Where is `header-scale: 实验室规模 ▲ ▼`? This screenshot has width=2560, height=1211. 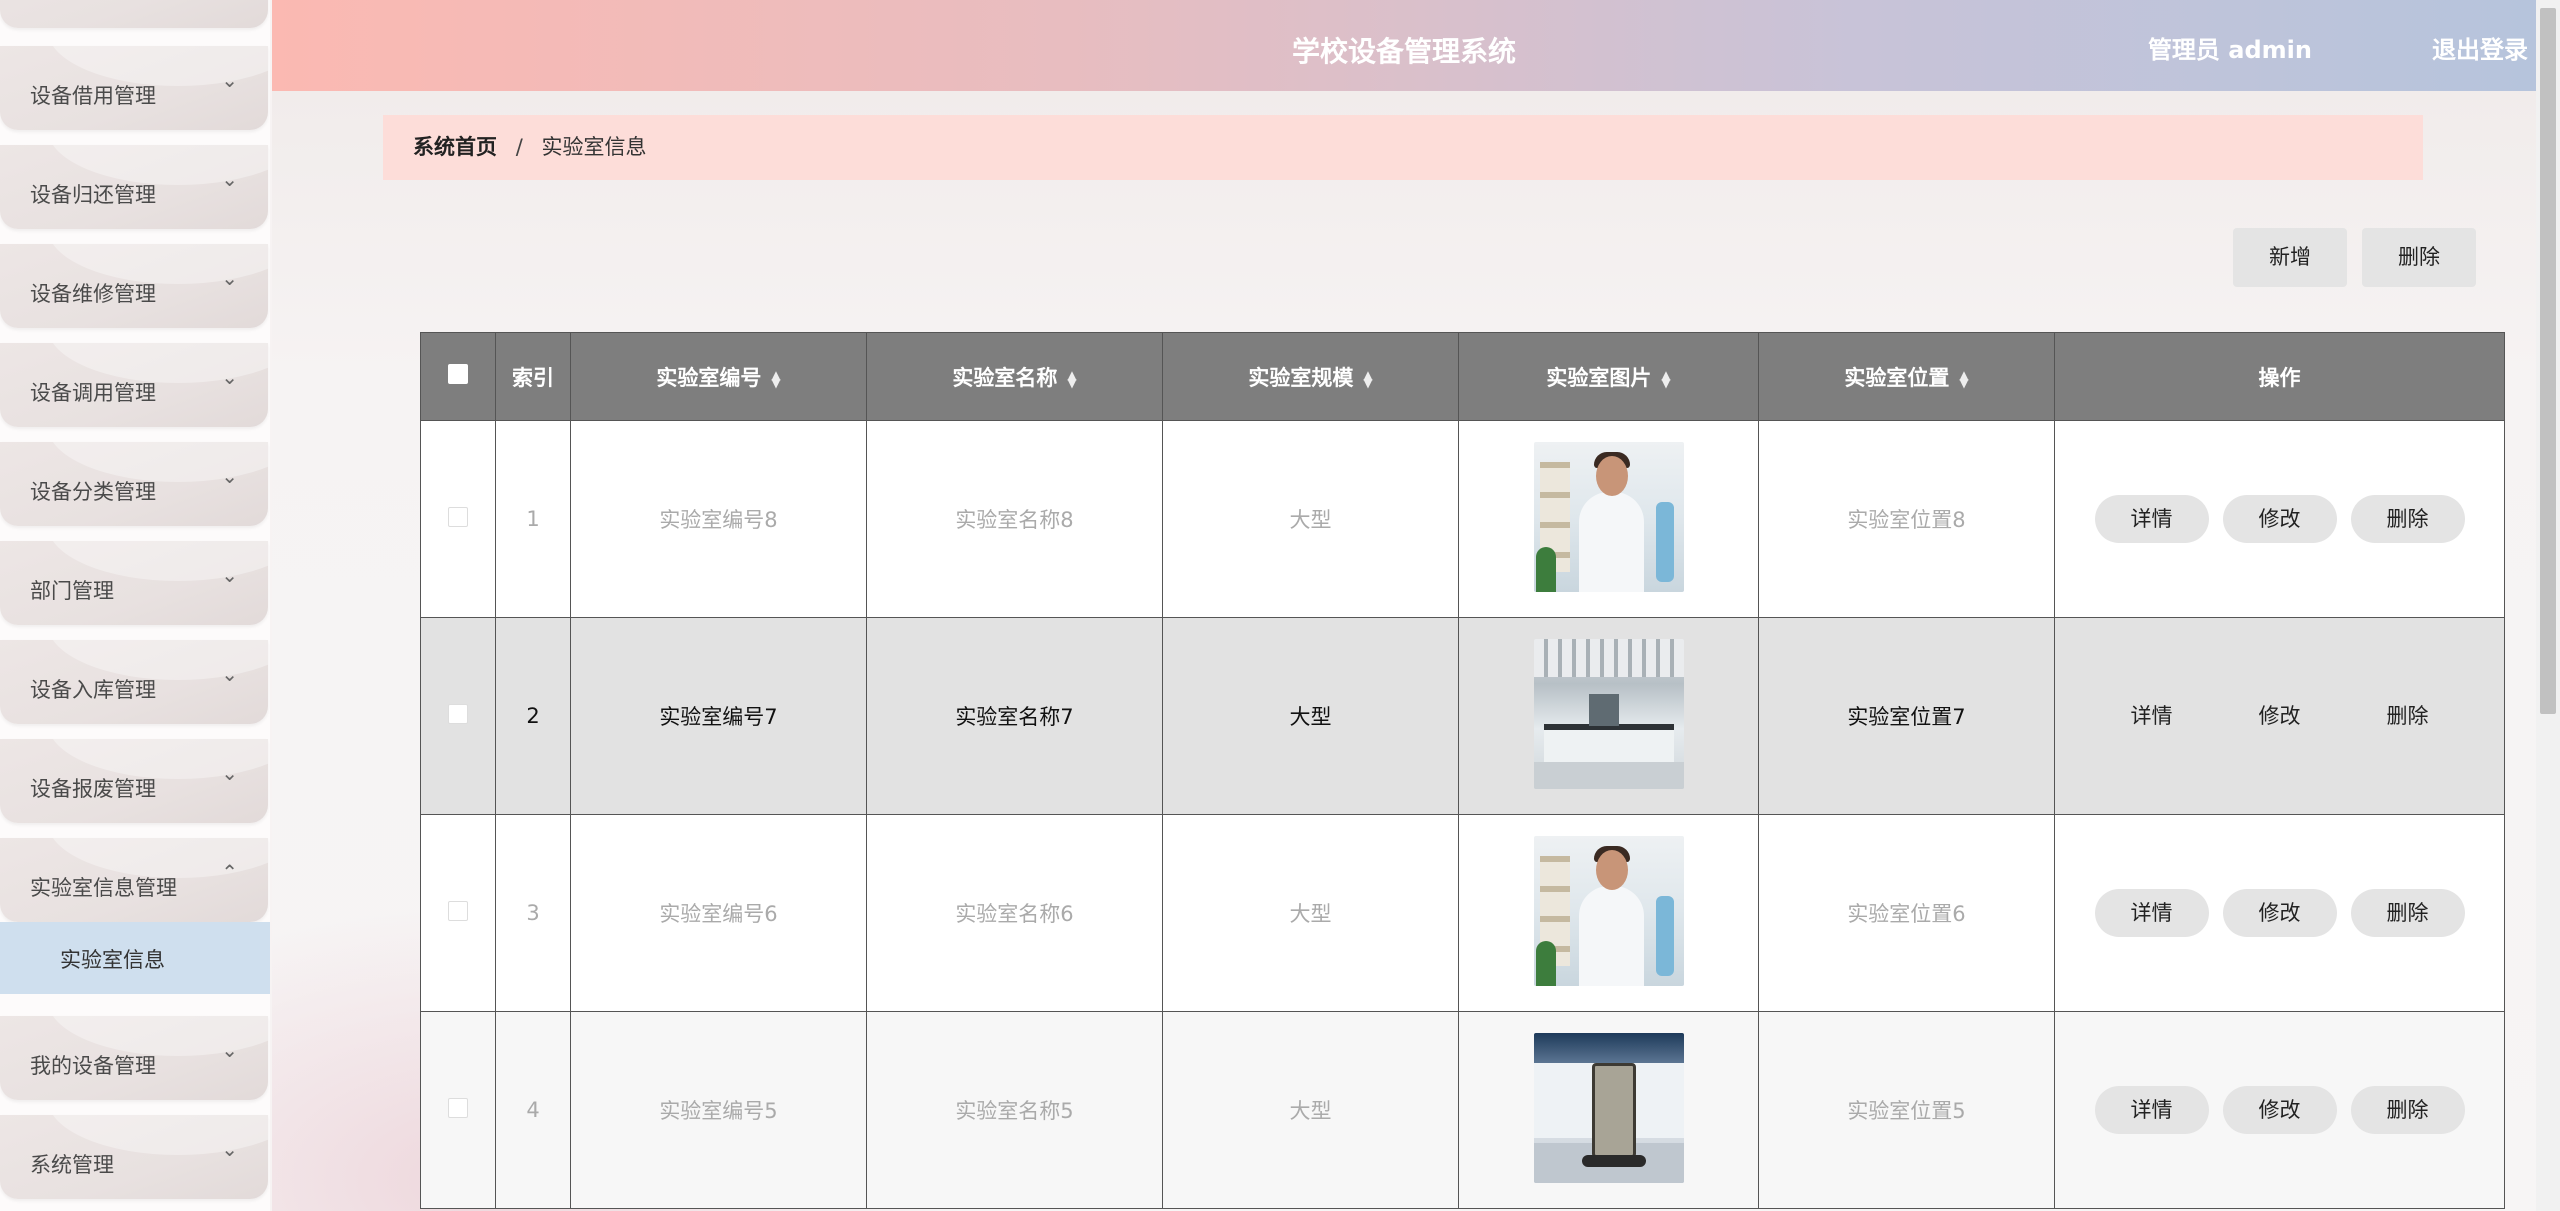 header-scale: 实验室规模 ▲ ▼ is located at coordinates (1310, 376).